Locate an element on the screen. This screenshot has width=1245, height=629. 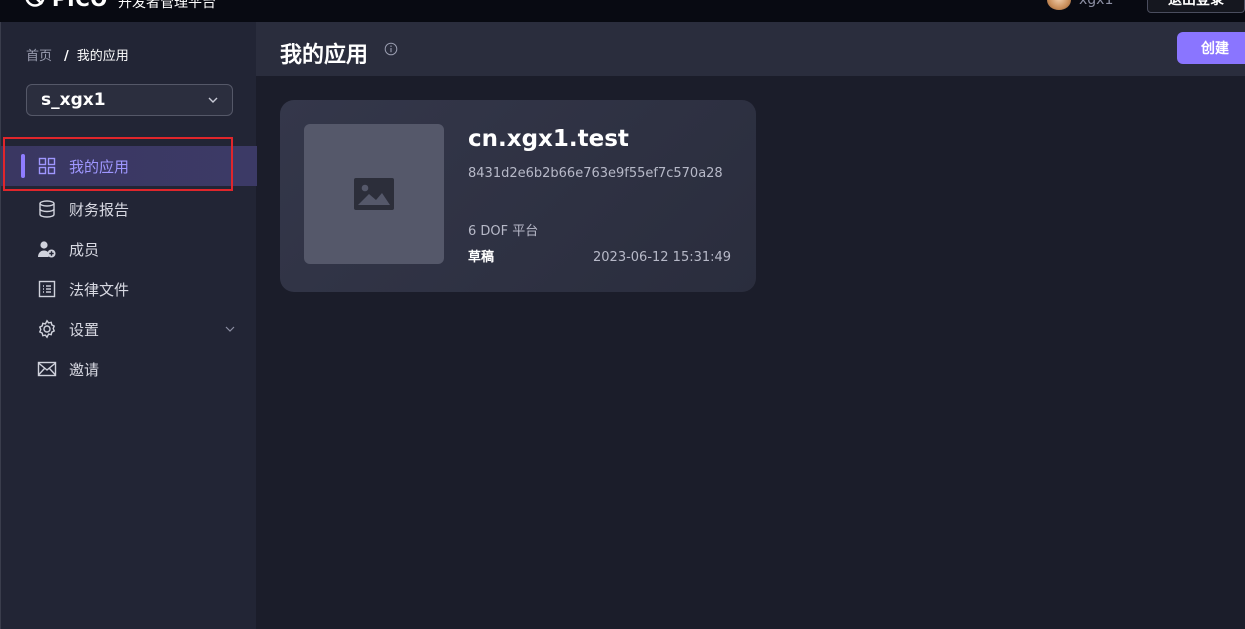
image-placeholder-icon is located at coordinates (374, 194).